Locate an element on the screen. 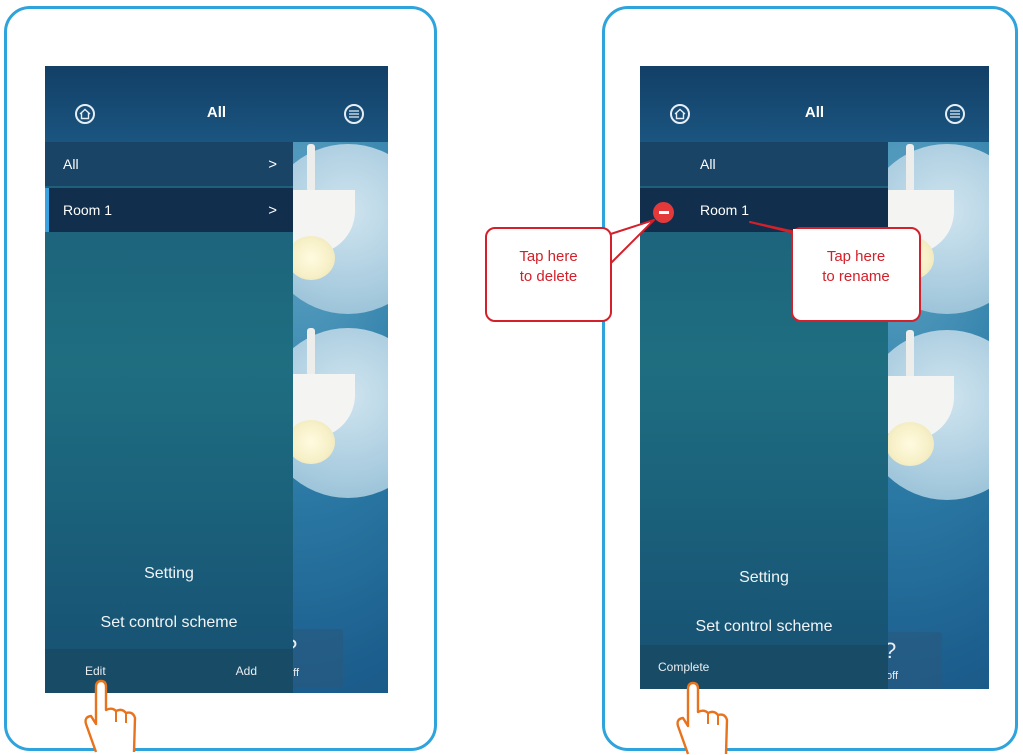  callout-text: to rename is located at coordinates (856, 276).